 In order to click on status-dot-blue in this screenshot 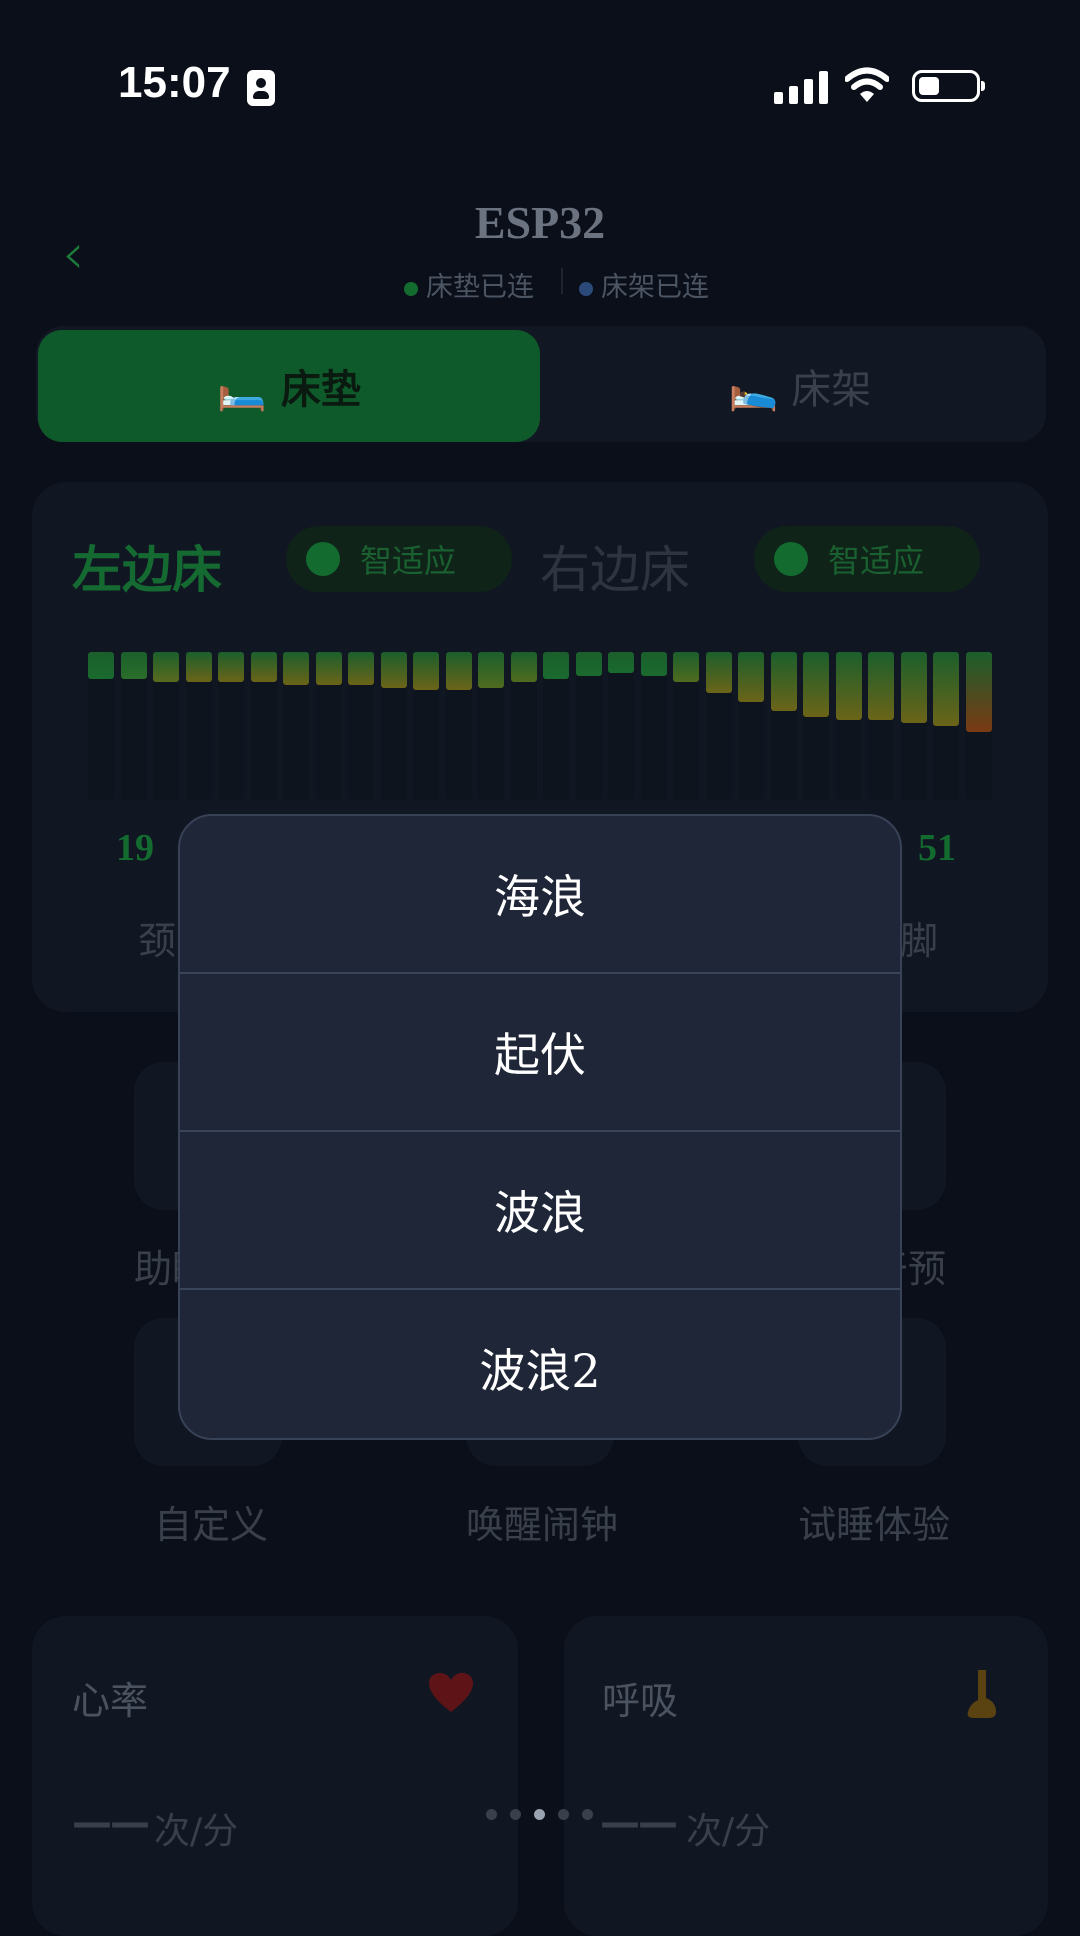, I will do `click(586, 288)`.